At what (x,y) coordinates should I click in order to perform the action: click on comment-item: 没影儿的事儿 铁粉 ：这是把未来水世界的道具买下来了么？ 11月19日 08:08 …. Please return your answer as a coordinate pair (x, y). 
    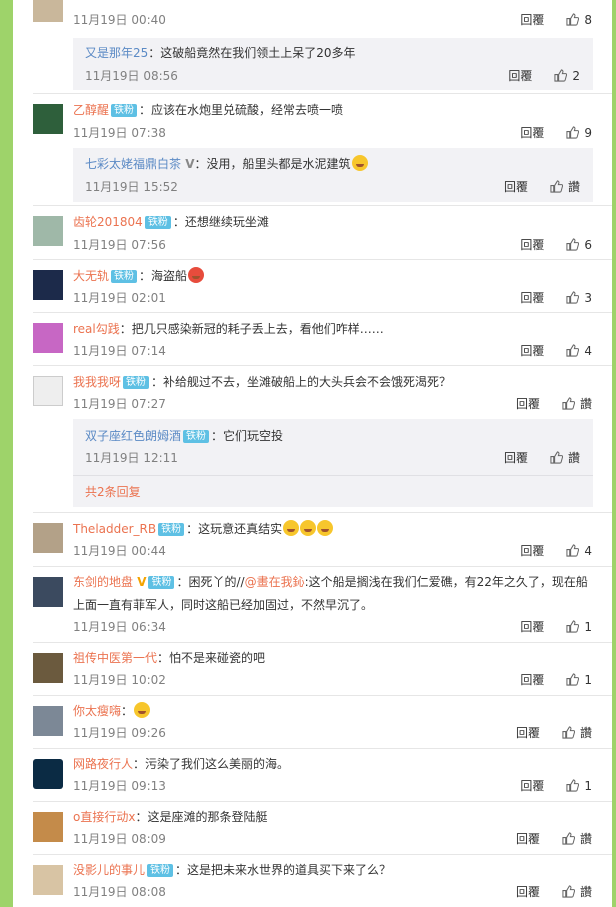
    Looking at the image, I should click on (312, 881).